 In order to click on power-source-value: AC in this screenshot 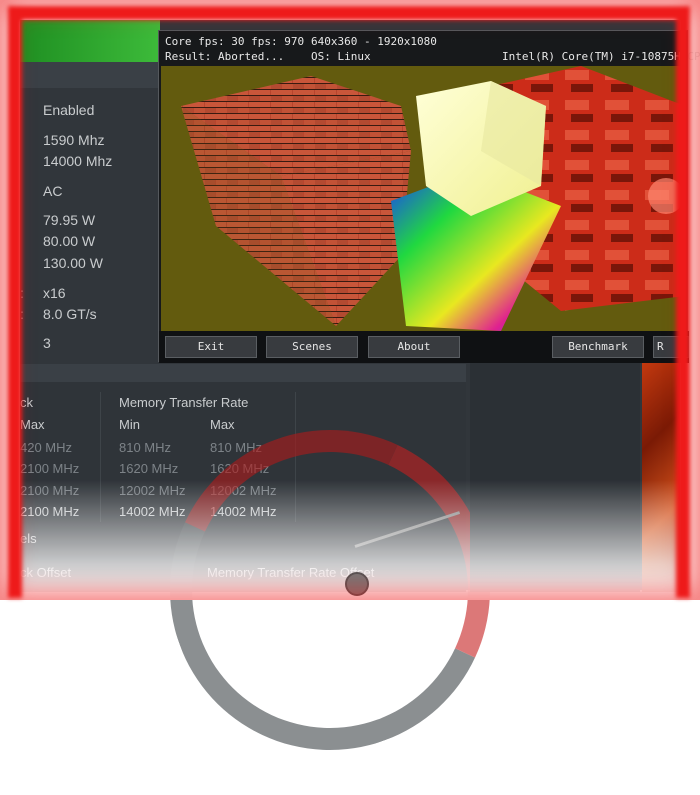, I will do `click(53, 191)`.